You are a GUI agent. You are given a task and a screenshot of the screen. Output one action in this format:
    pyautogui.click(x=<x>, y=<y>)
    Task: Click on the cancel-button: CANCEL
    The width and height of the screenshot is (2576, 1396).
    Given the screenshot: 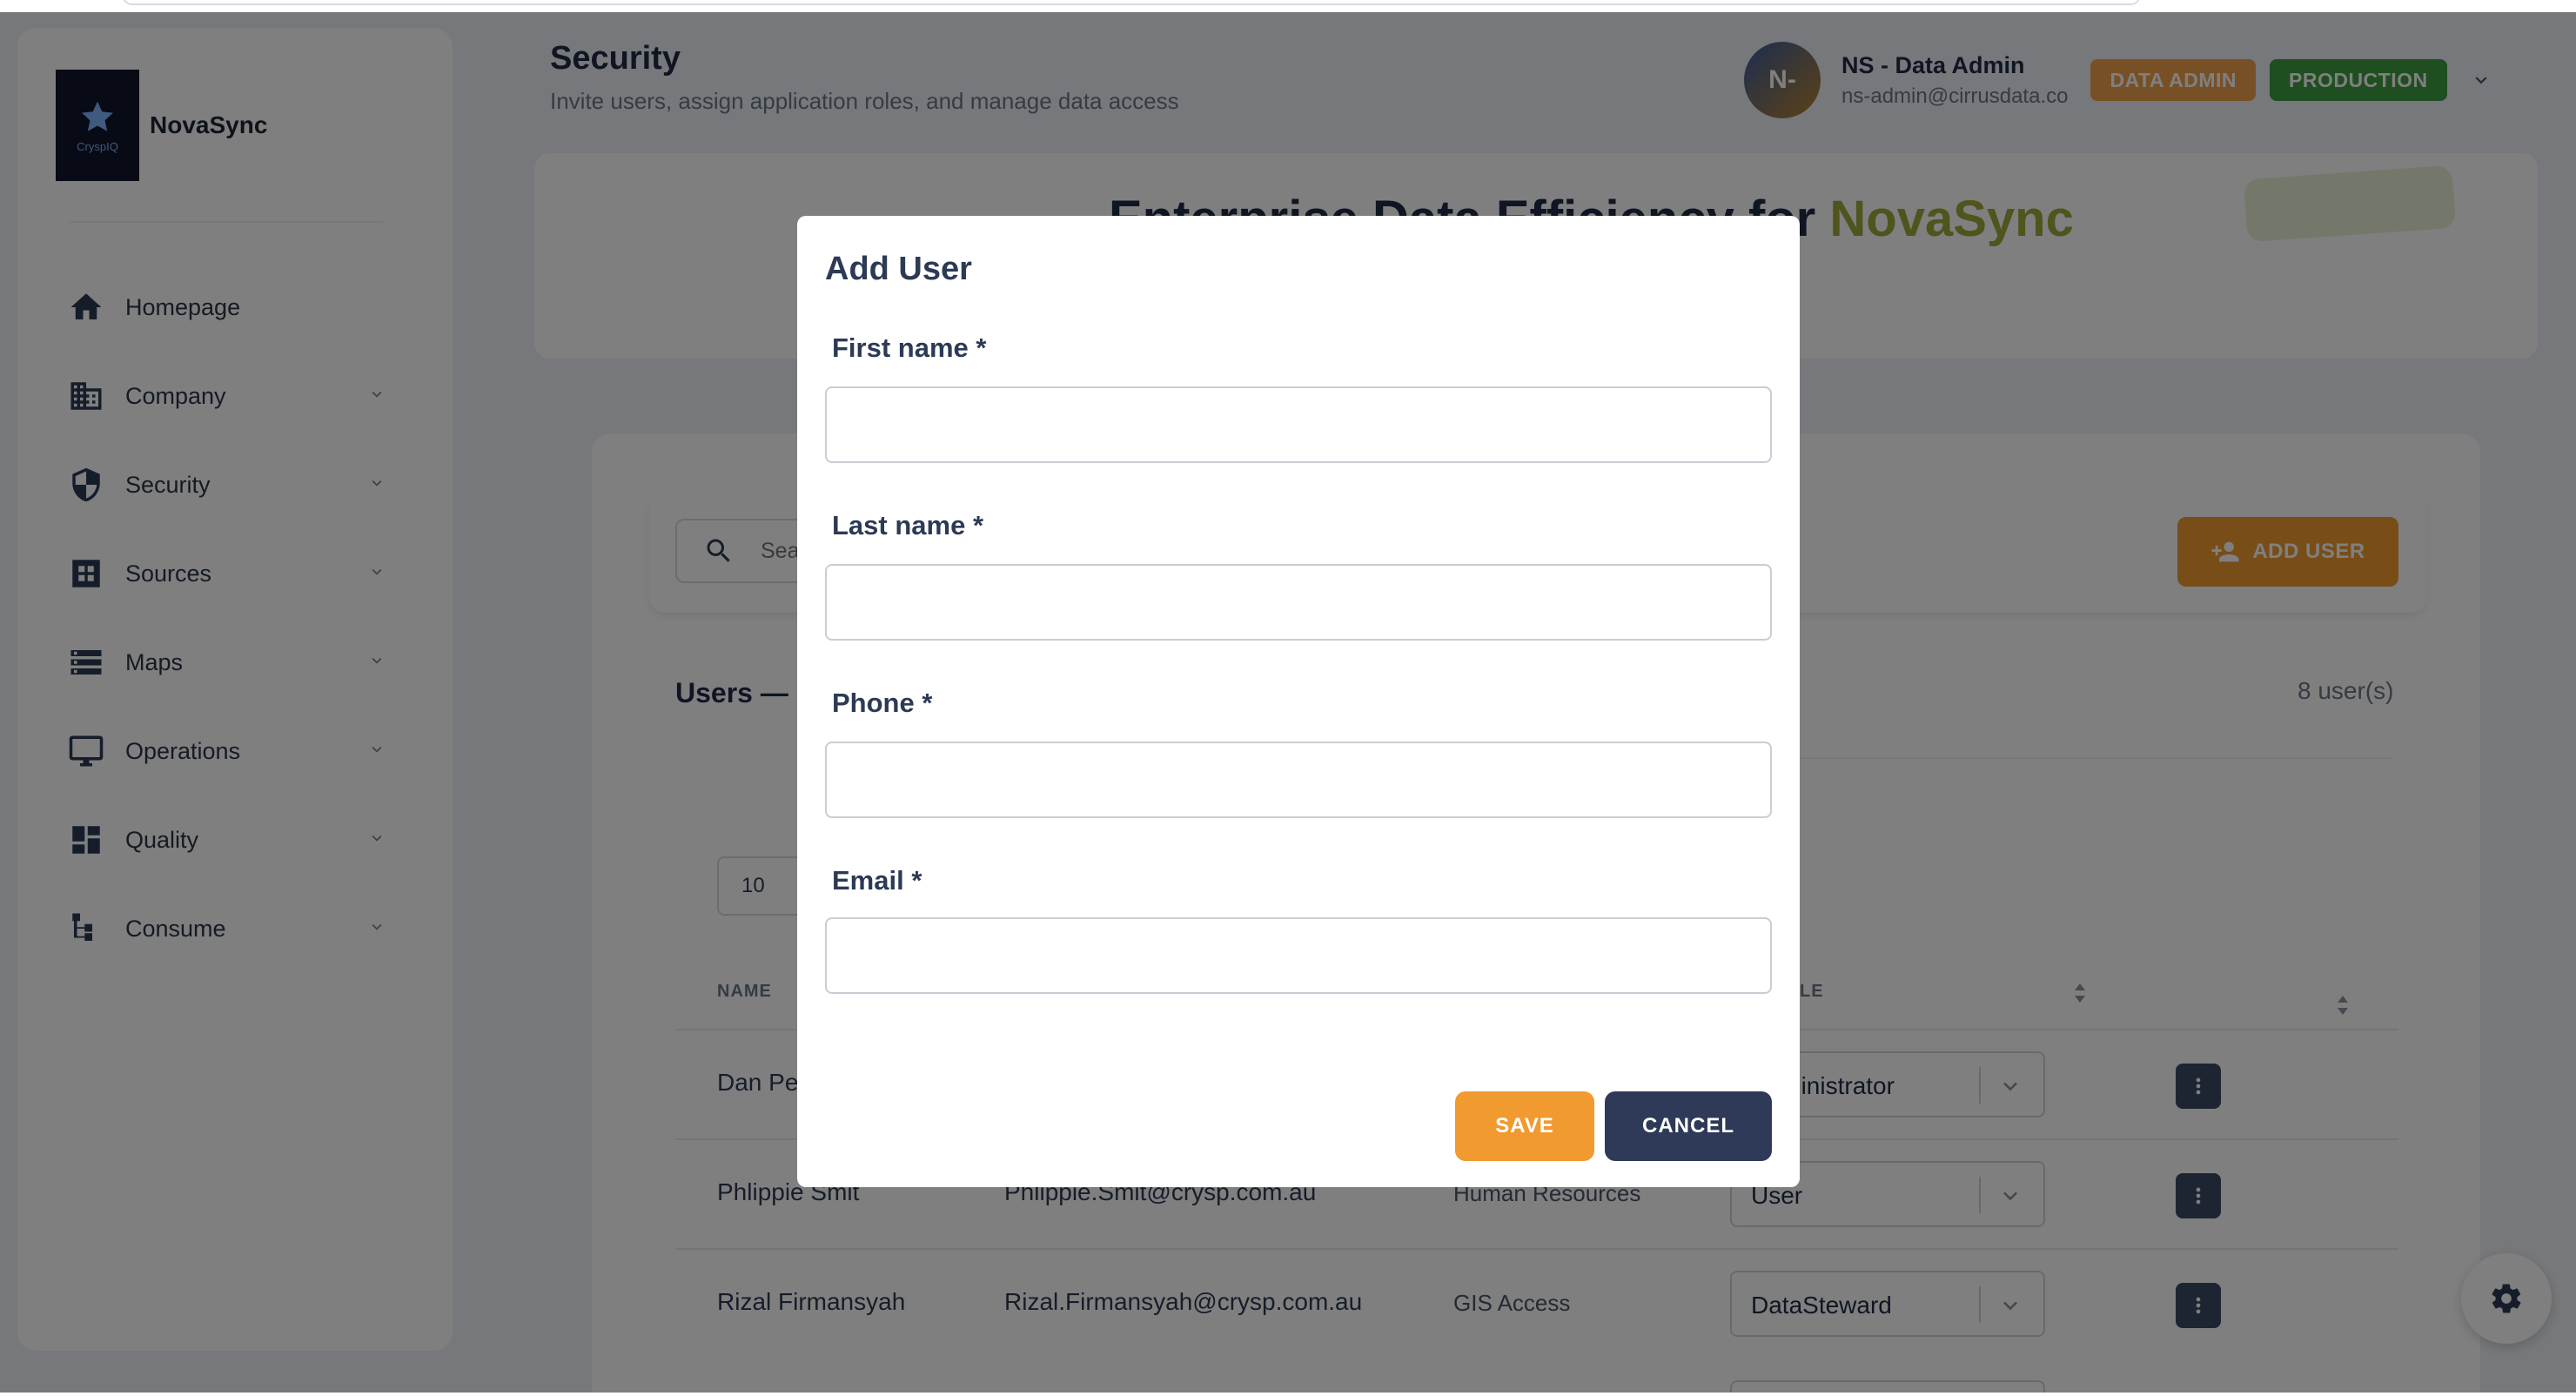 What is the action you would take?
    pyautogui.click(x=1689, y=1126)
    